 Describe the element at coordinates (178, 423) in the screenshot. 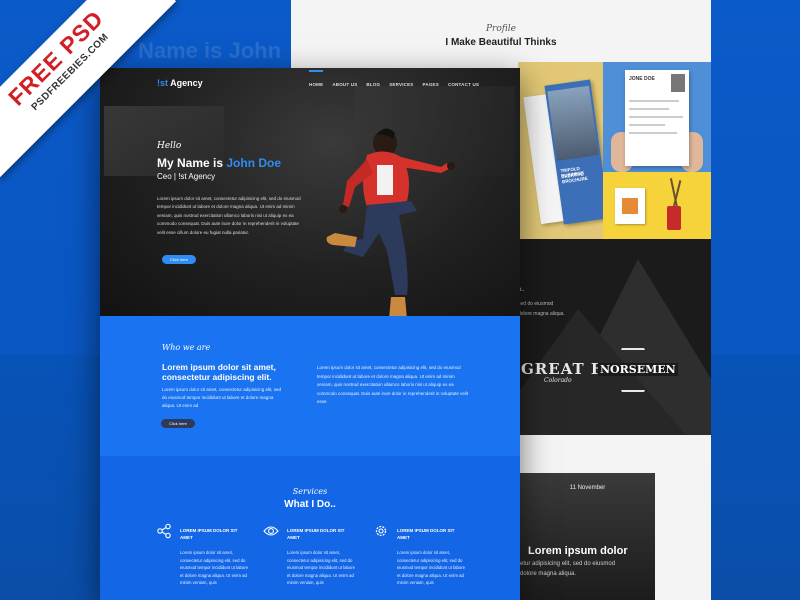

I see `who-click-button: Click here` at that location.